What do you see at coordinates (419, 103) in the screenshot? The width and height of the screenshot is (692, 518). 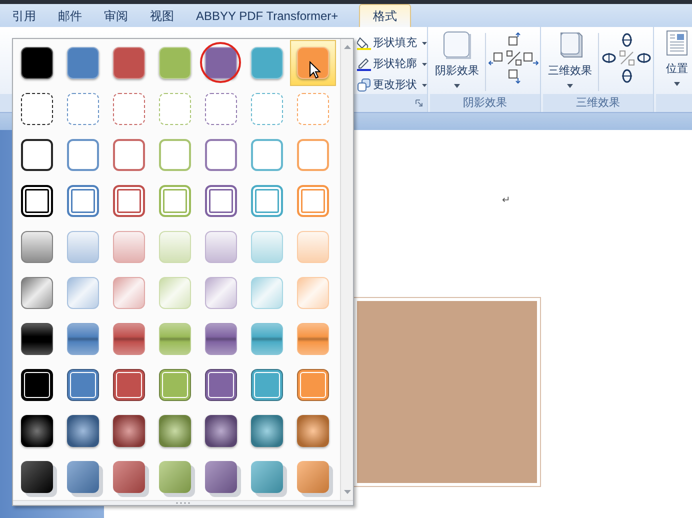 I see `dialog-launcher-icon` at bounding box center [419, 103].